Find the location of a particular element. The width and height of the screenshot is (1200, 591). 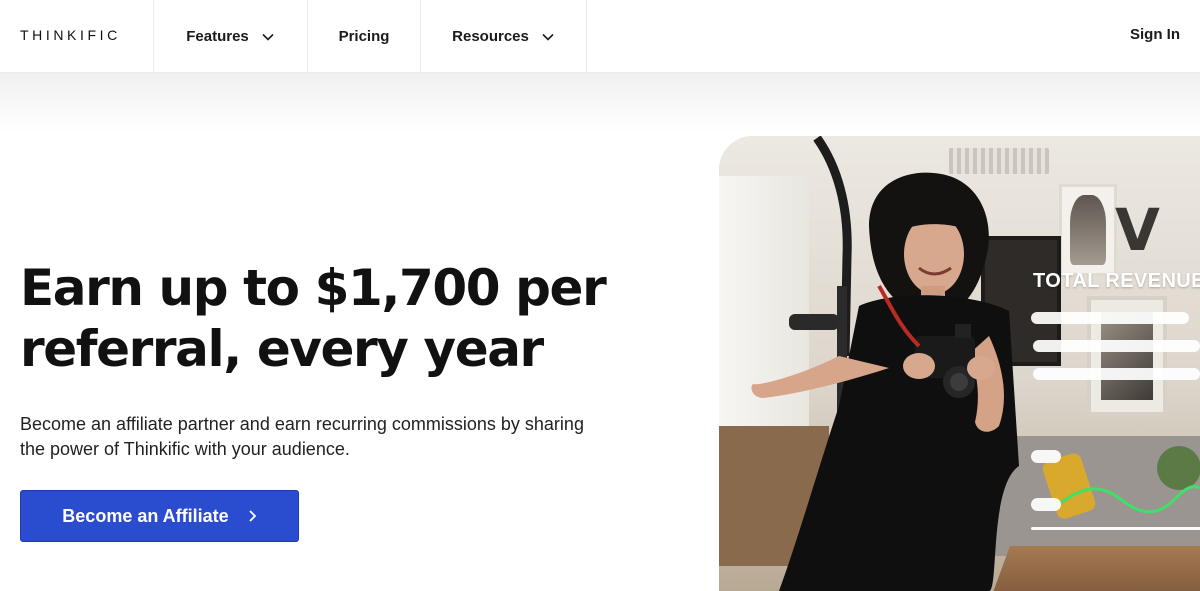

nav-divider is located at coordinates (586, 36).